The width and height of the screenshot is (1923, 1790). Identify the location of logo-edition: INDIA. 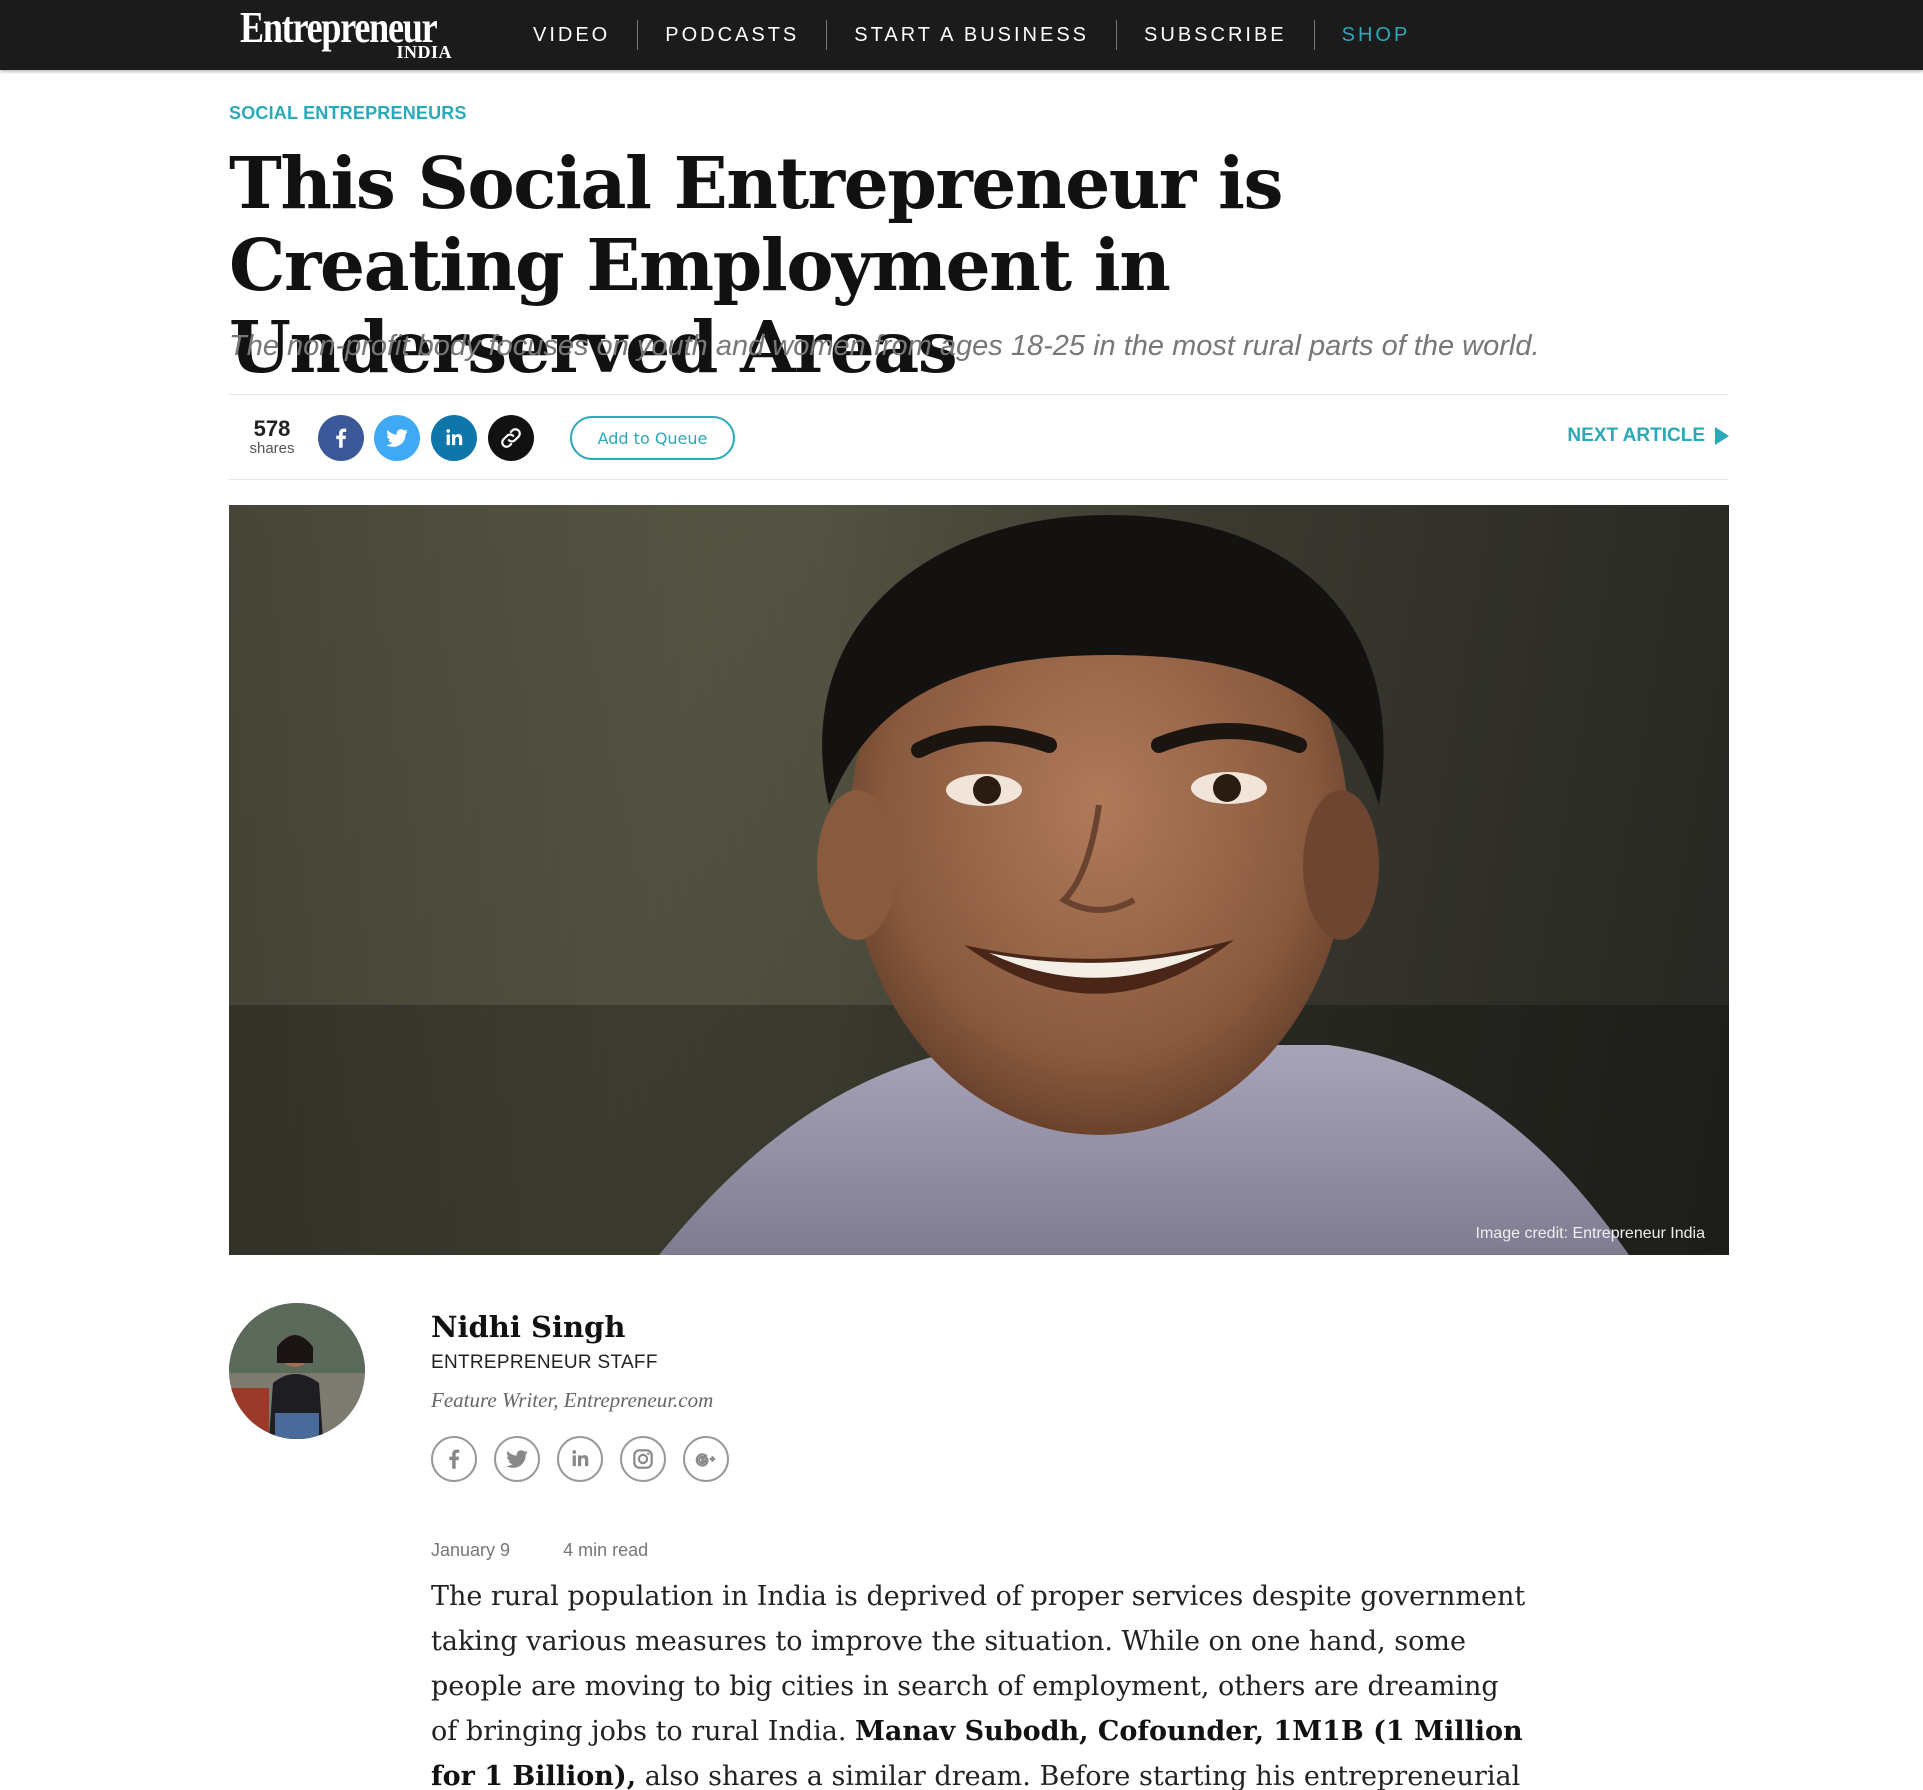
(424, 52).